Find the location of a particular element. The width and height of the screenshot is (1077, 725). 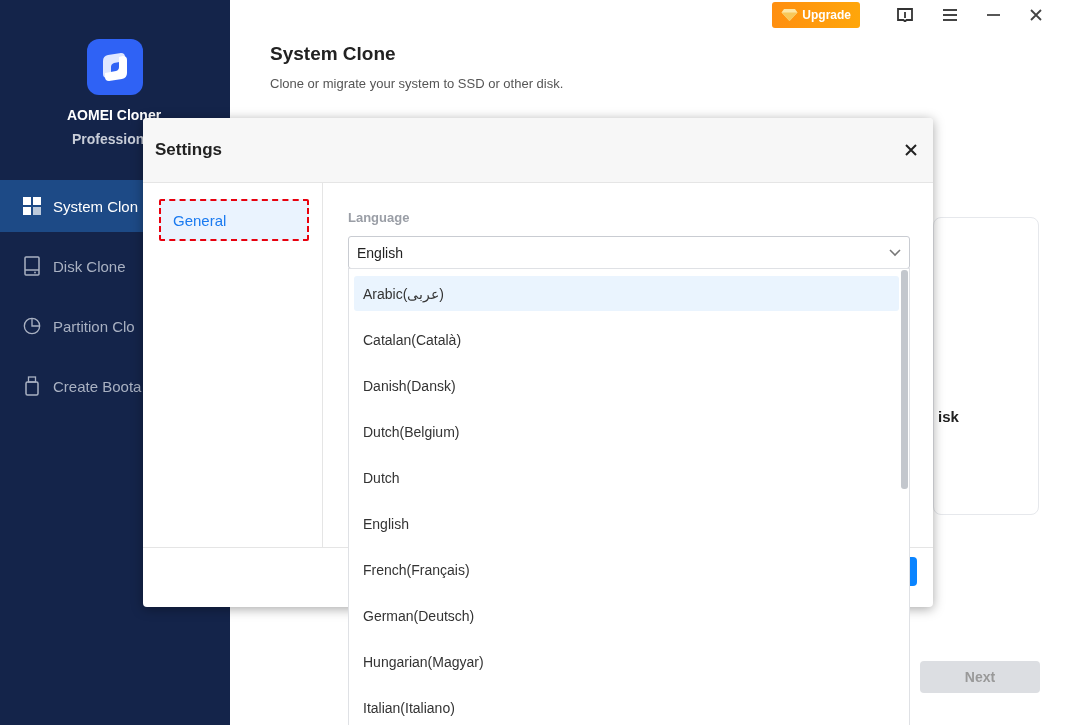

language-option: Hungarian(Magyar) is located at coordinates (626, 661).